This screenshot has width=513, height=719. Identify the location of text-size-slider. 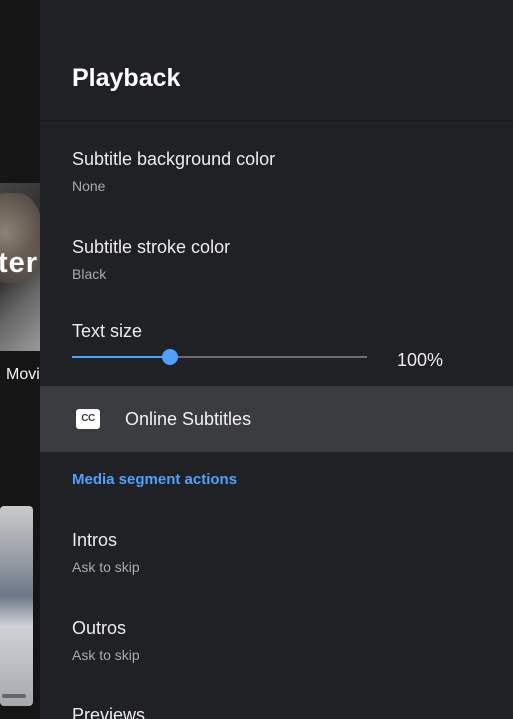
(219, 357).